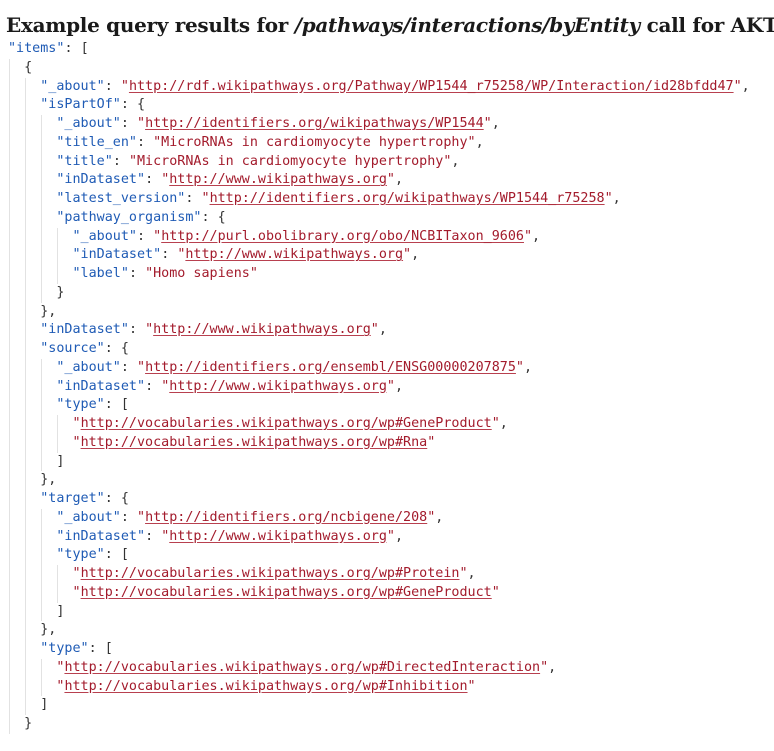 The height and width of the screenshot is (751, 774). I want to click on heading-prefix: Example query results for, so click(150, 25).